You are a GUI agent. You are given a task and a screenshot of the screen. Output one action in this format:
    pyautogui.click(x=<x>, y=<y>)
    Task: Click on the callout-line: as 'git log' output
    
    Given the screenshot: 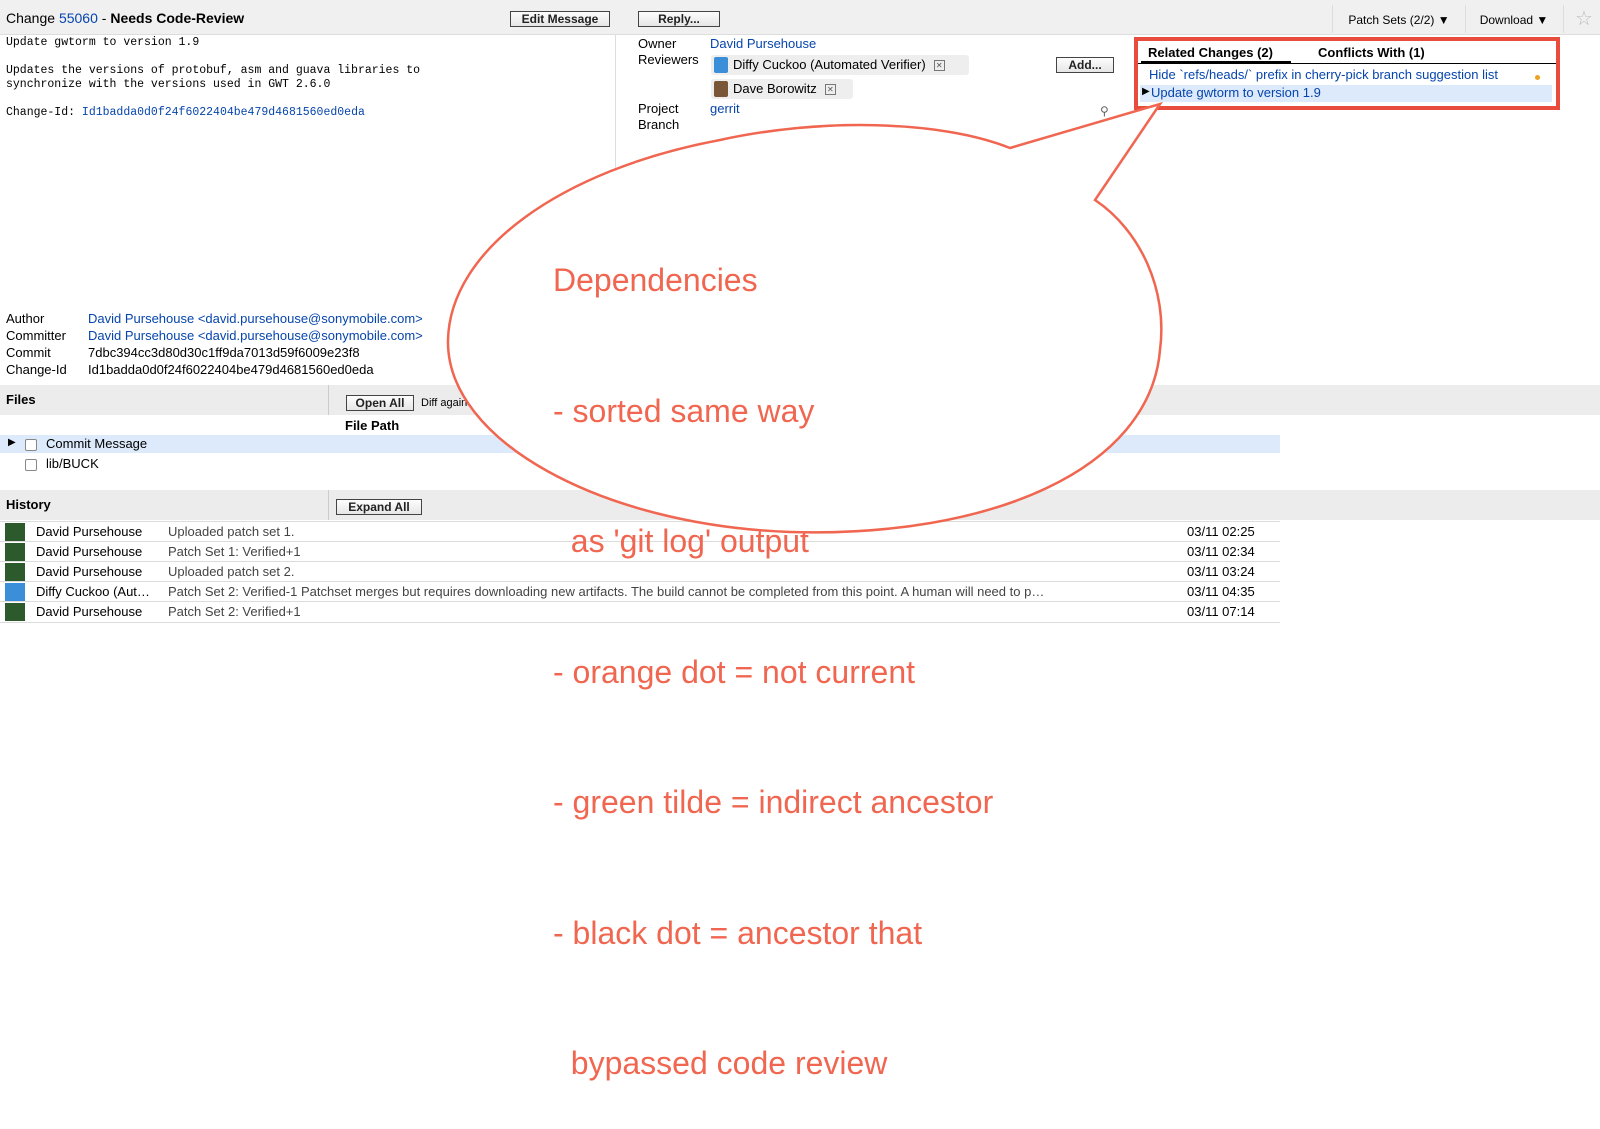 What is the action you would take?
    pyautogui.click(x=681, y=541)
    